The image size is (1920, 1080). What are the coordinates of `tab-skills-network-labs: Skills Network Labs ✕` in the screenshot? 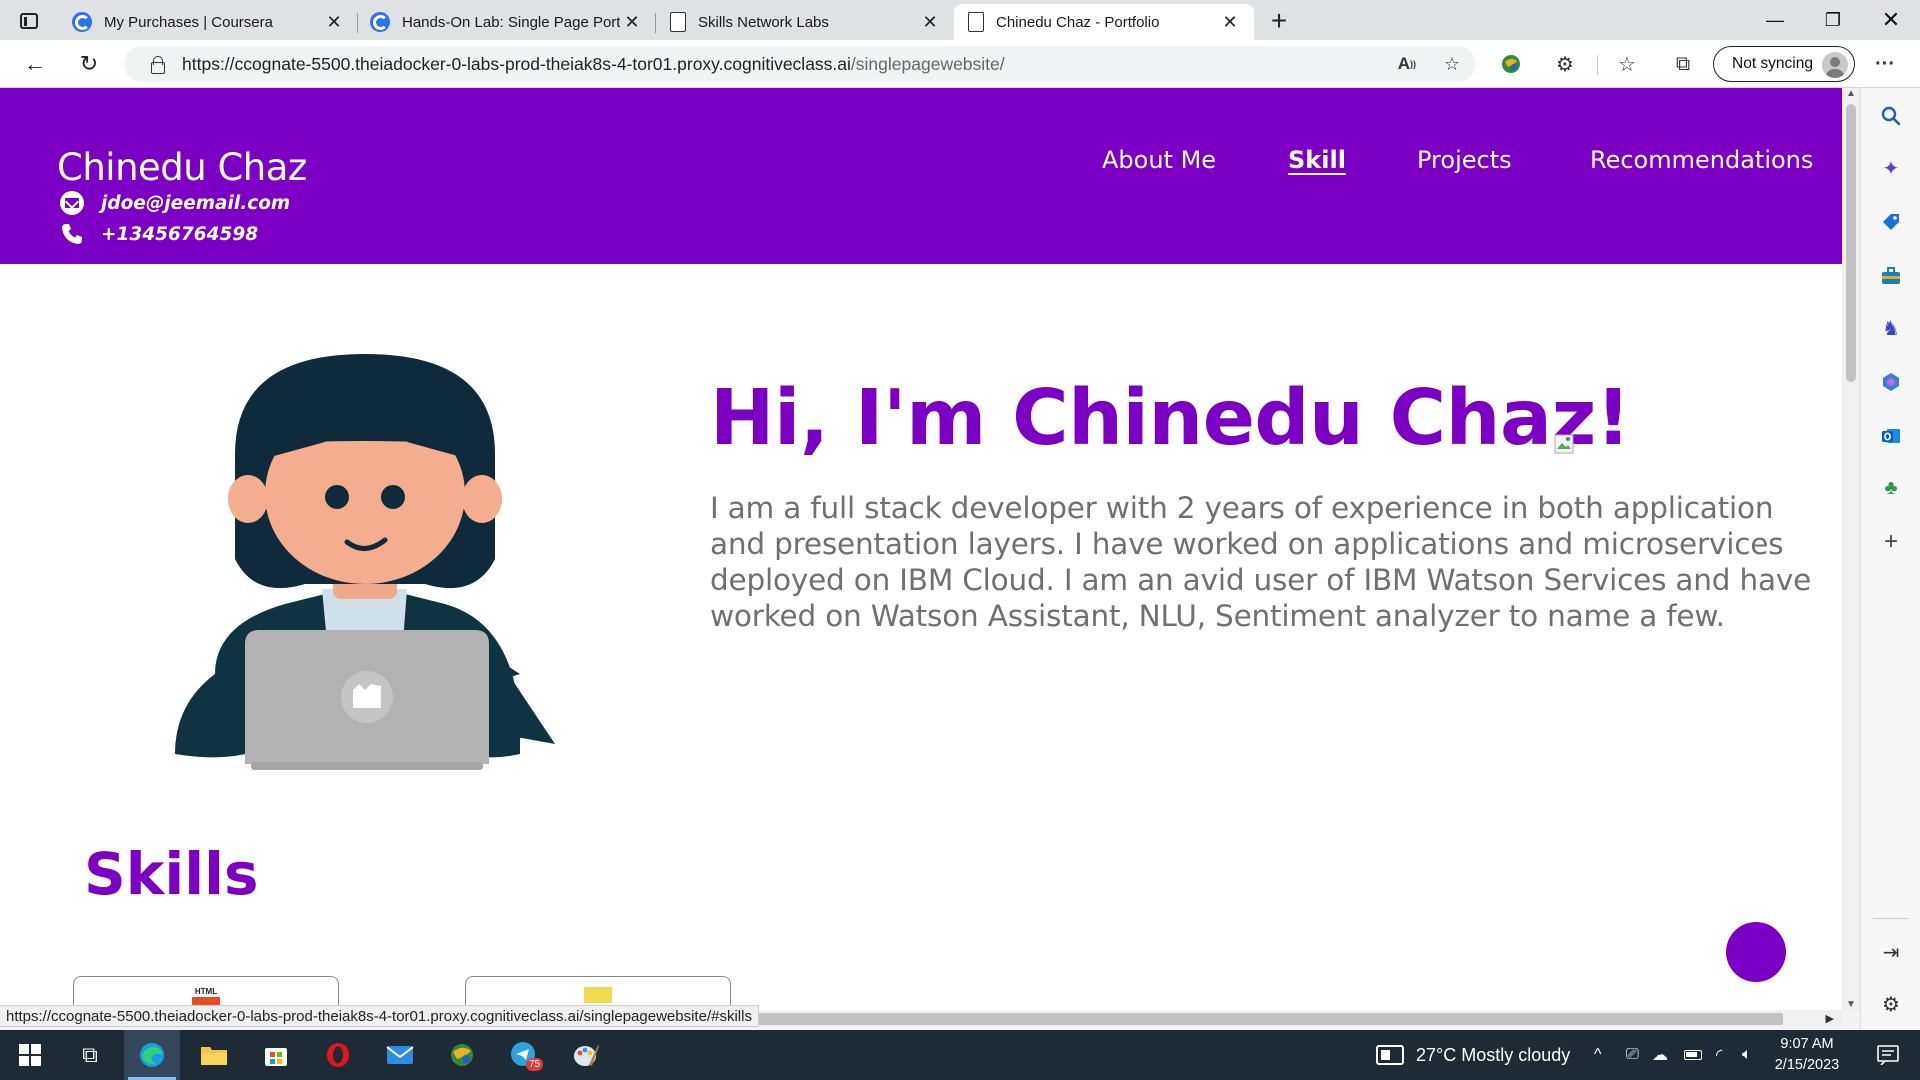 It's located at (805, 22).